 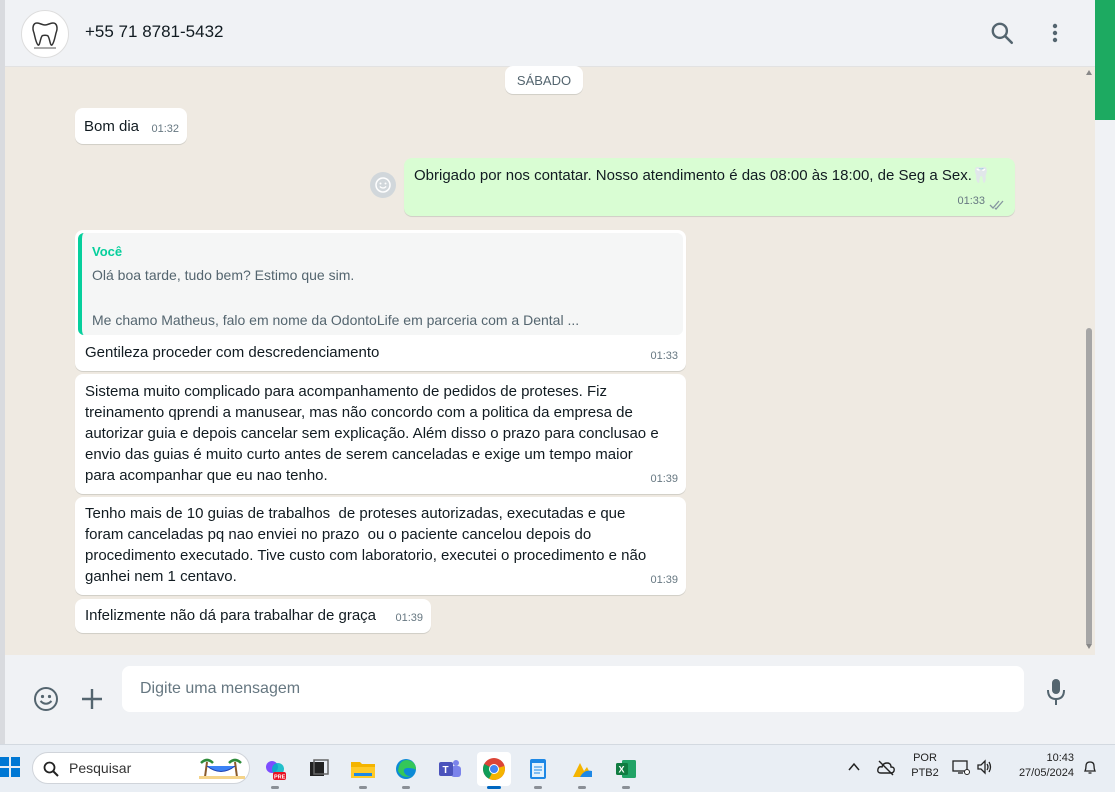 What do you see at coordinates (996, 205) in the screenshot?
I see `double-check-icon` at bounding box center [996, 205].